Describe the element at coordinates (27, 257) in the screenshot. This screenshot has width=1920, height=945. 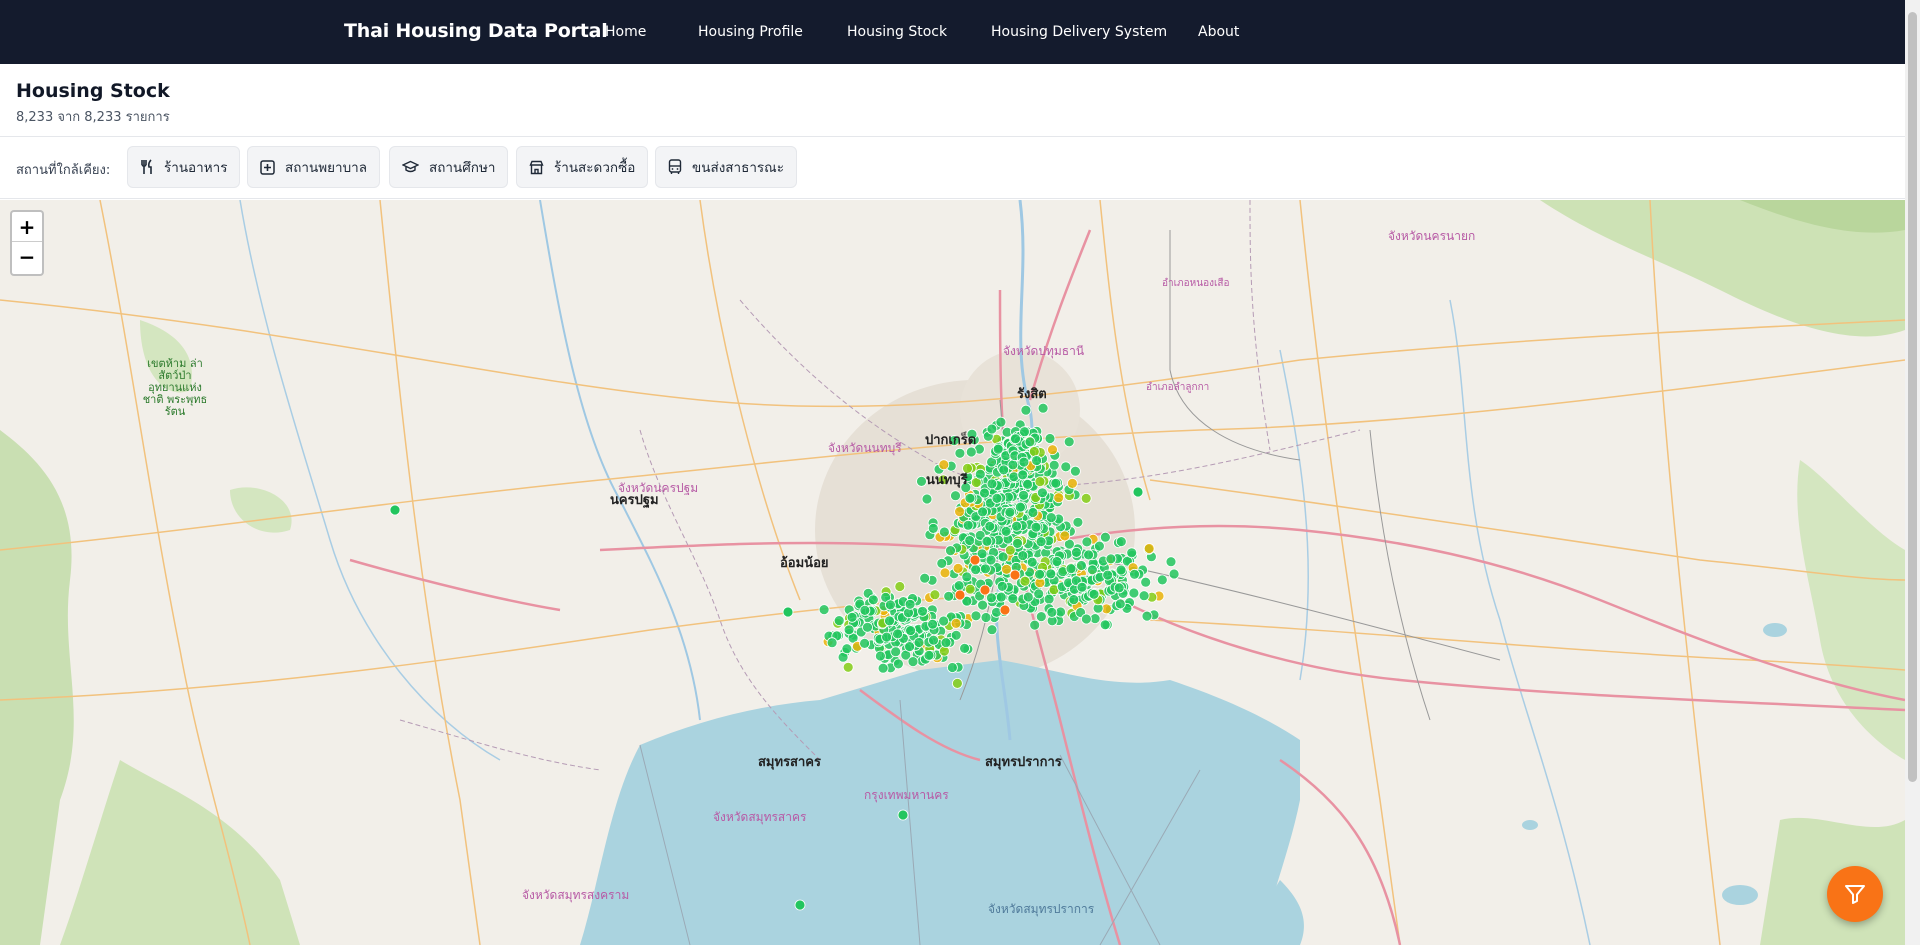
I see `zoom-out-button: −` at that location.